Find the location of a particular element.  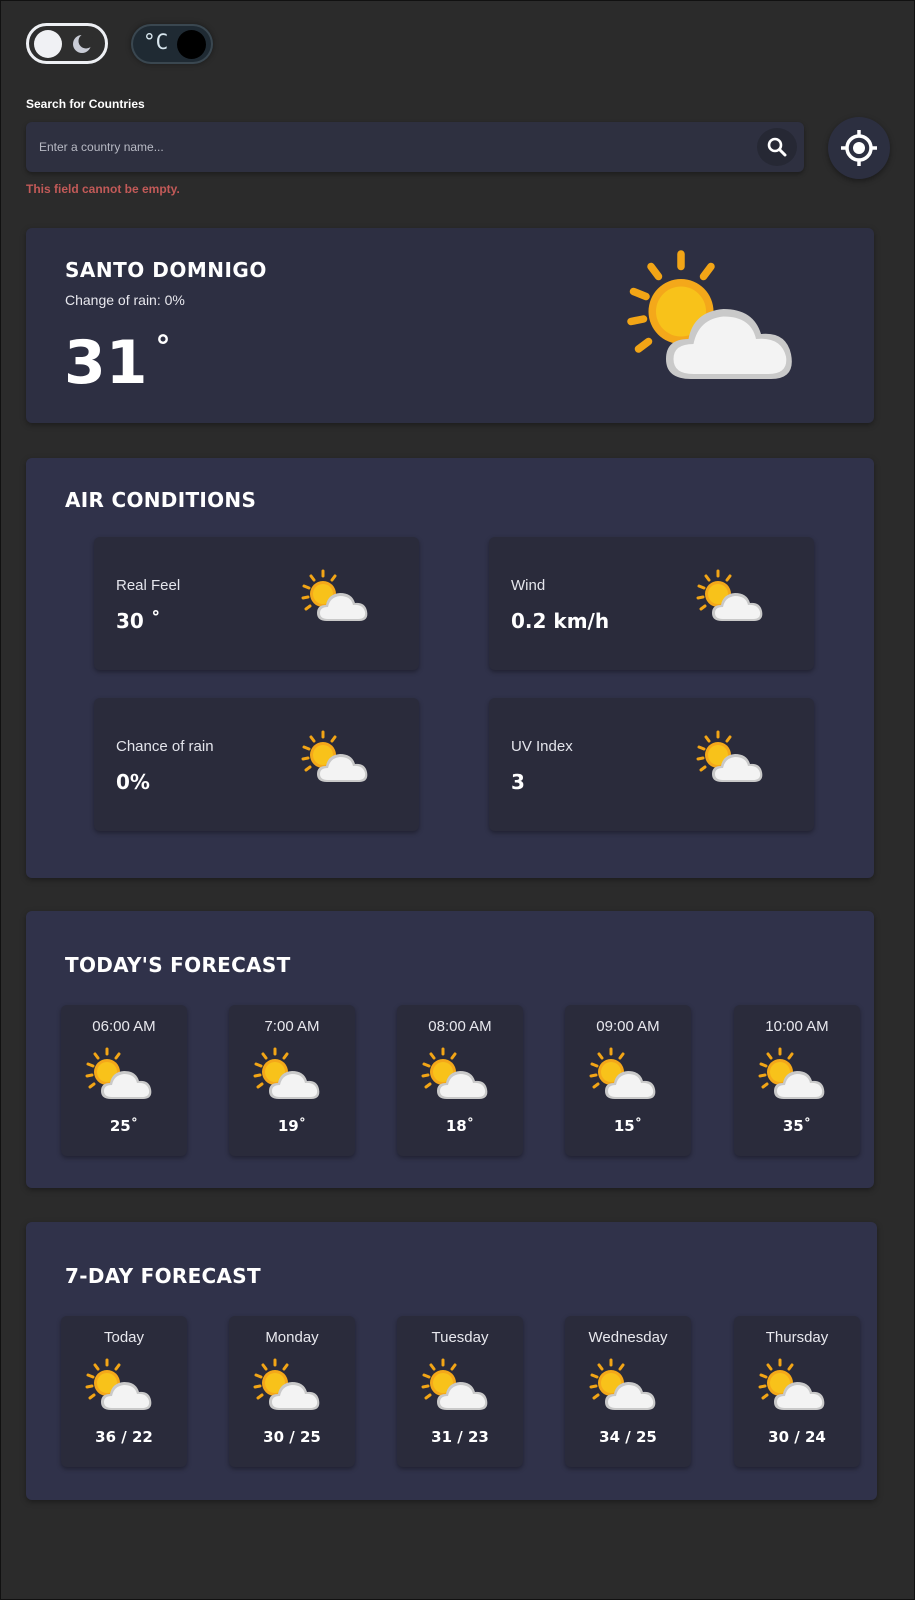

real-feel-tile: Real Feel 30 ˚ is located at coordinates (256, 603).